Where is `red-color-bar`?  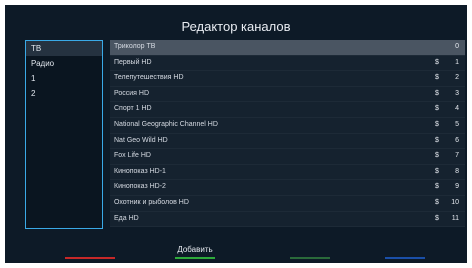 red-color-bar is located at coordinates (90, 258).